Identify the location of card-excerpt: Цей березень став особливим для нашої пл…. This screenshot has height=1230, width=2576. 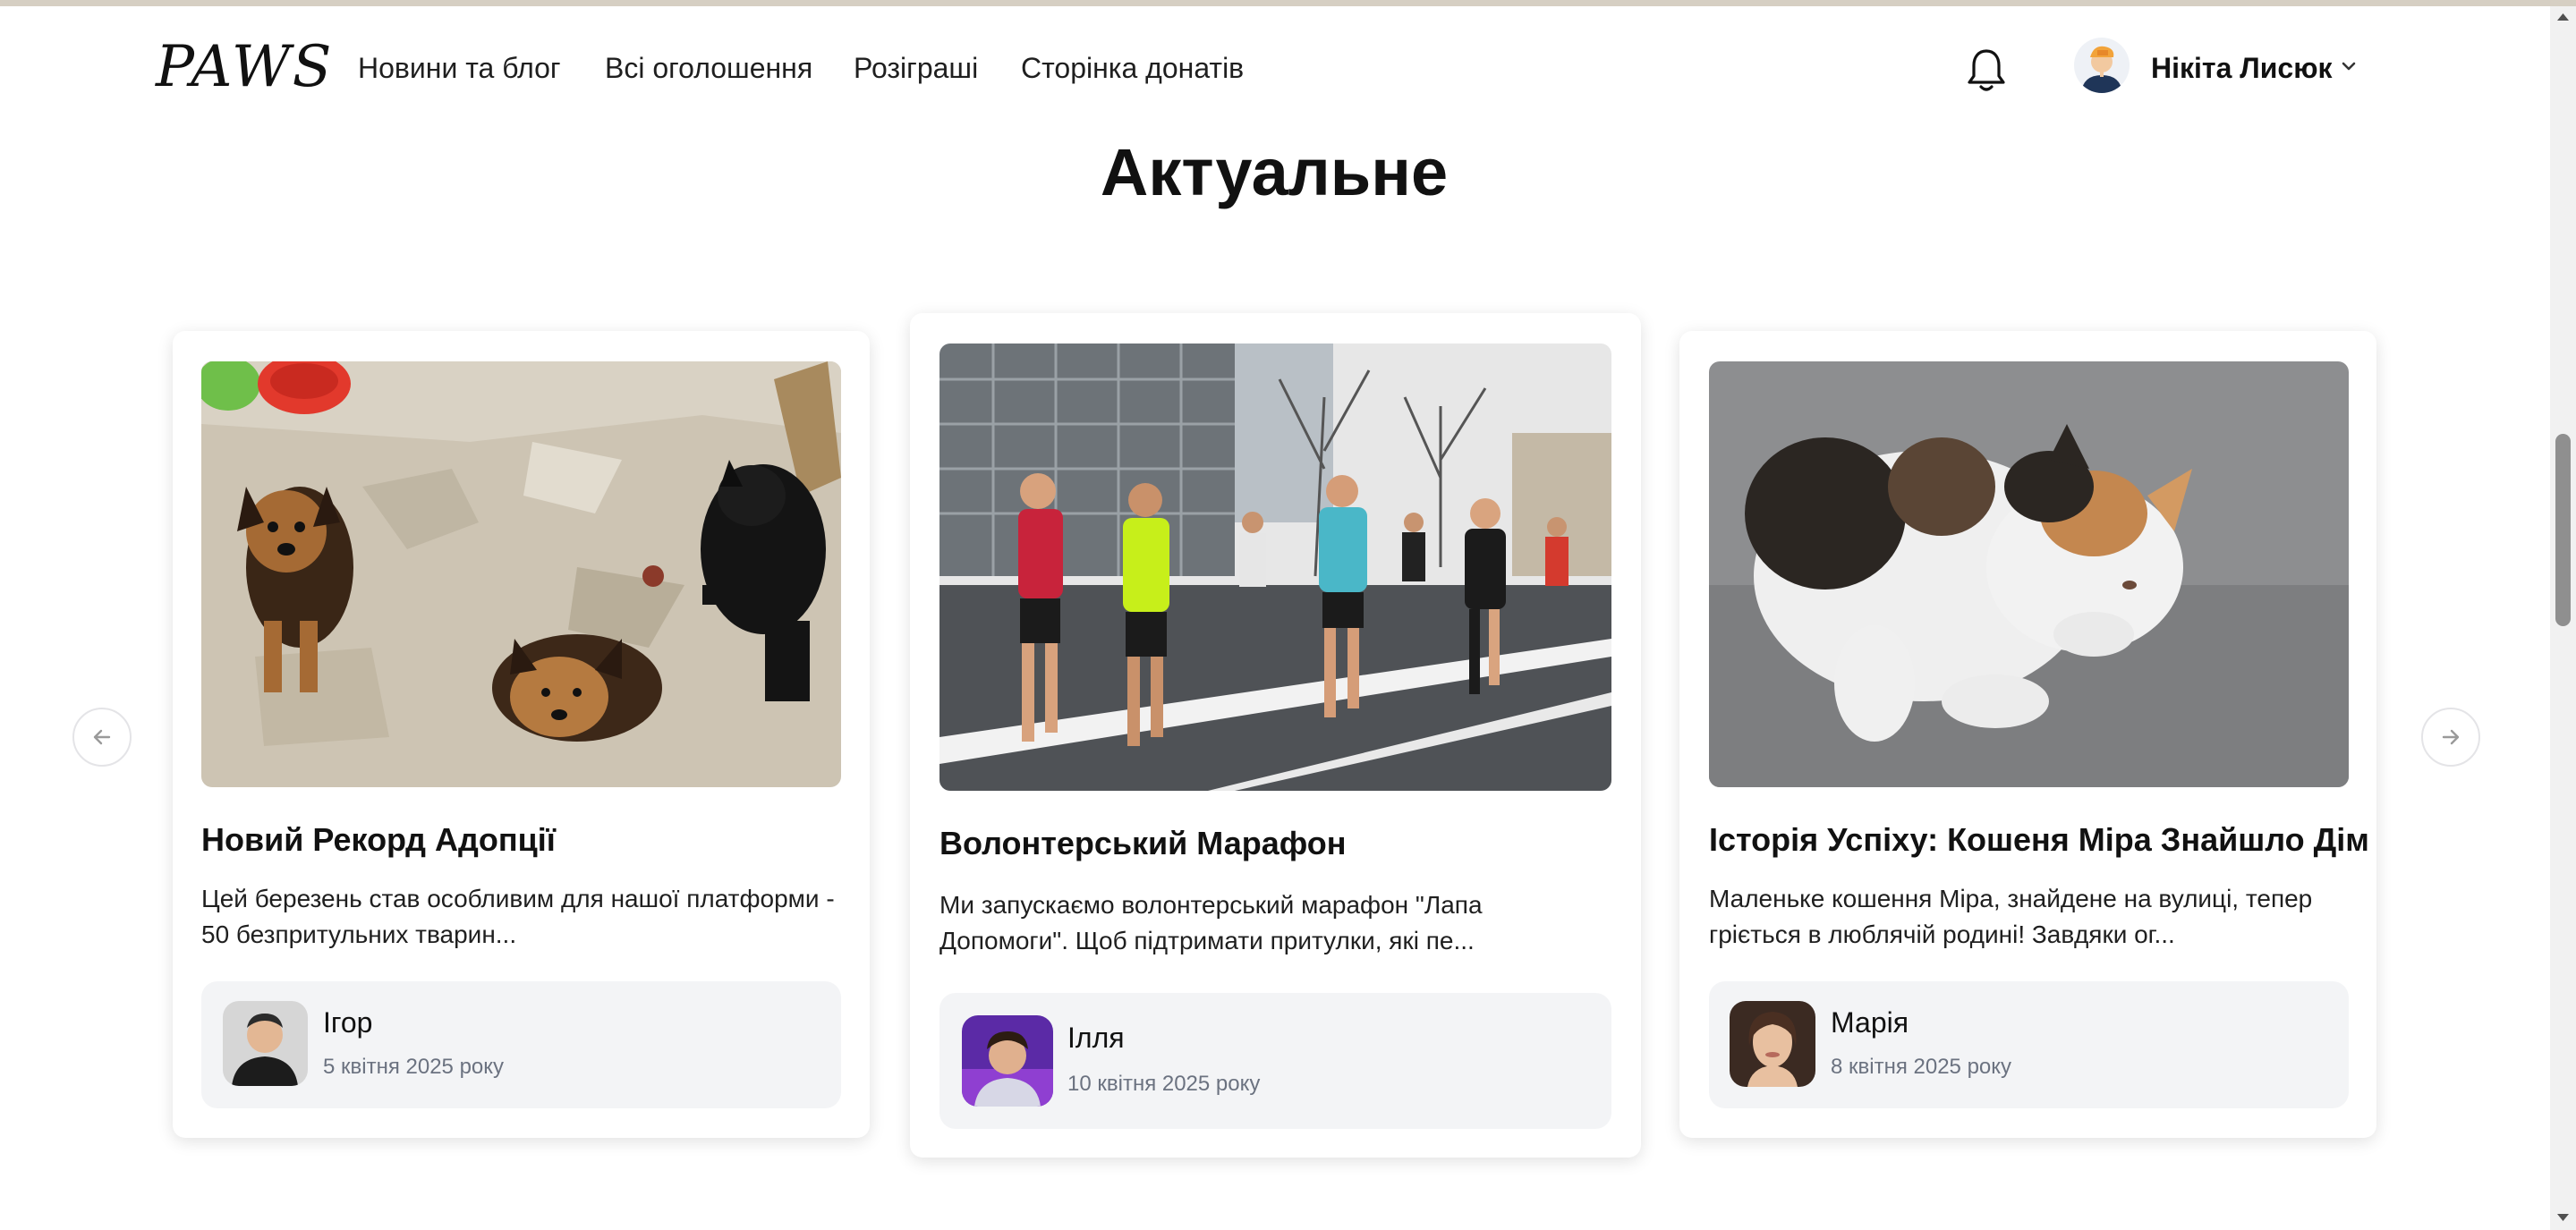
(518, 916).